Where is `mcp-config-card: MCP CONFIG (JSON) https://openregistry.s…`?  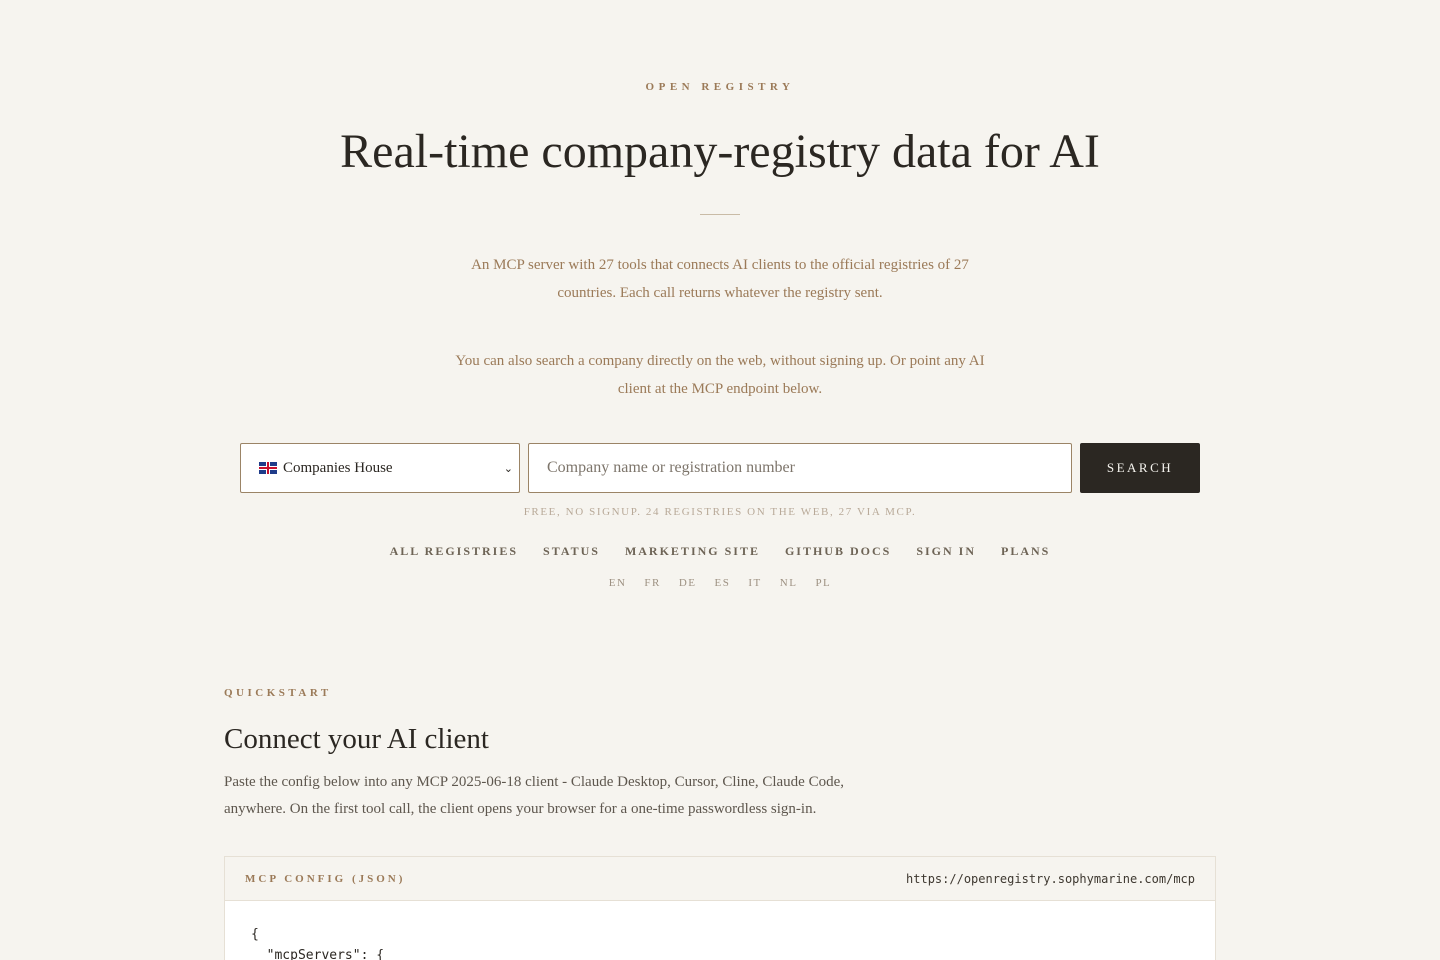
mcp-config-card: MCP CONFIG (JSON) https://openregistry.s… is located at coordinates (720, 908).